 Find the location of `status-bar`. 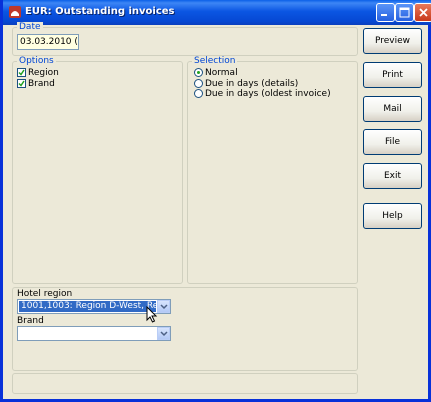

status-bar is located at coordinates (185, 383).